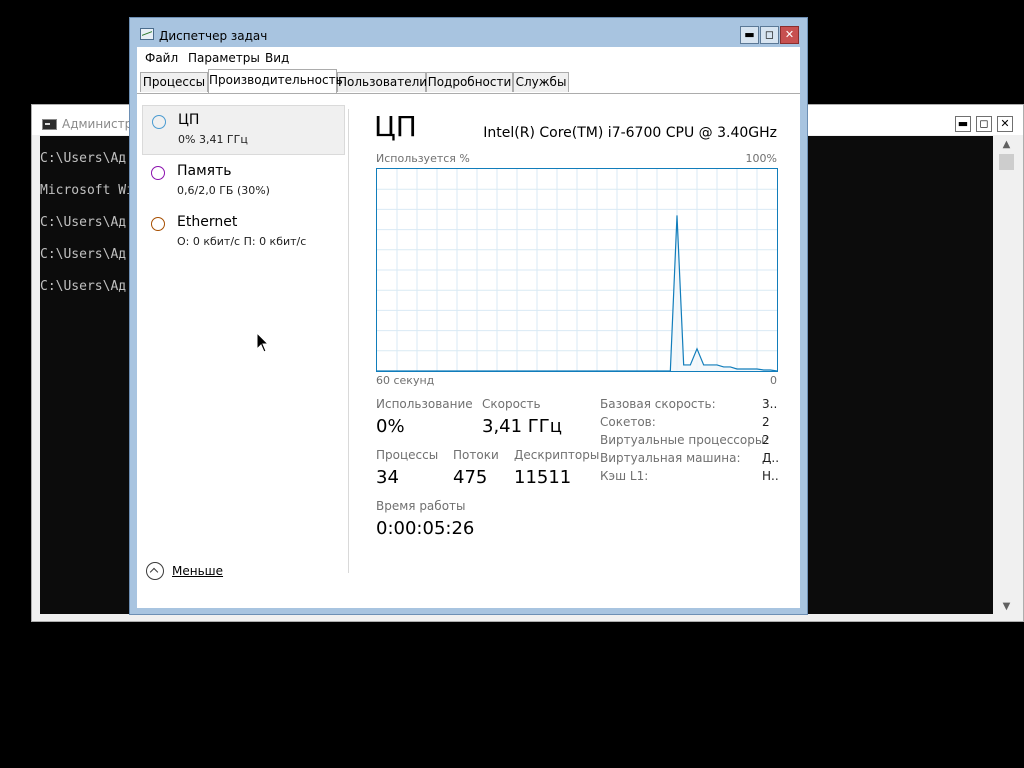 This screenshot has width=1024, height=768. What do you see at coordinates (242, 241) in the screenshot?
I see `resource-detail: О: 0 кбит/с П: 0 кбит/с` at bounding box center [242, 241].